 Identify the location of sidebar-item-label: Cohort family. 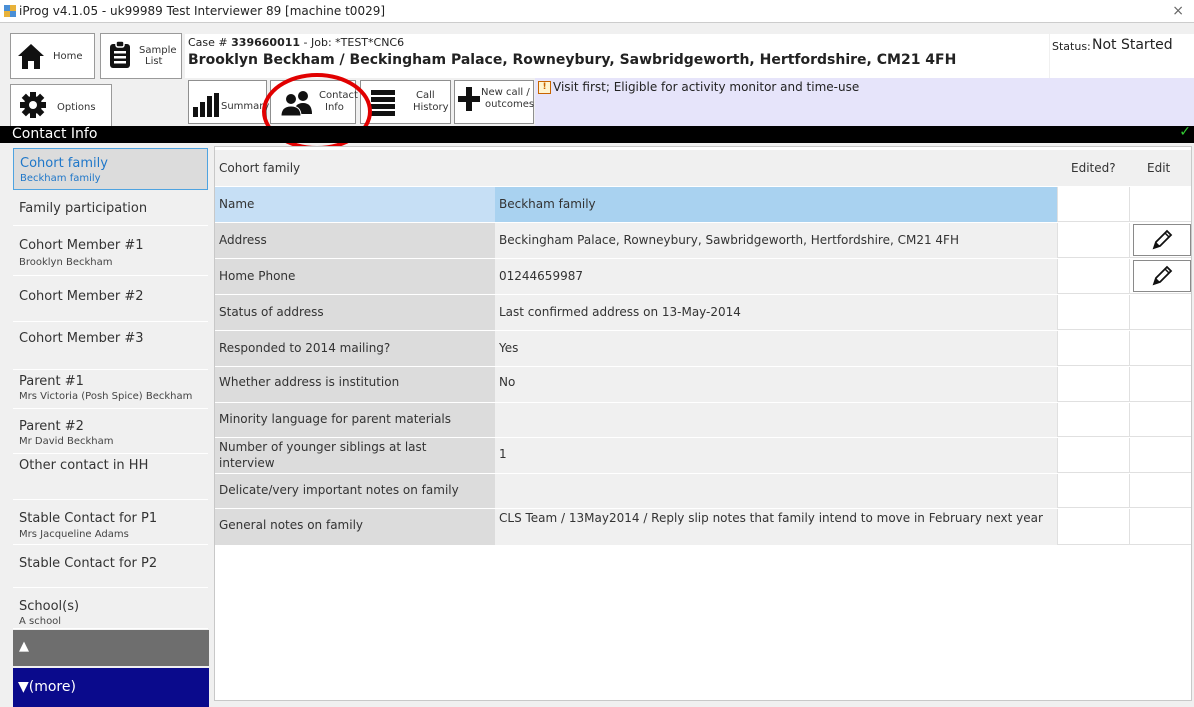
(64, 163).